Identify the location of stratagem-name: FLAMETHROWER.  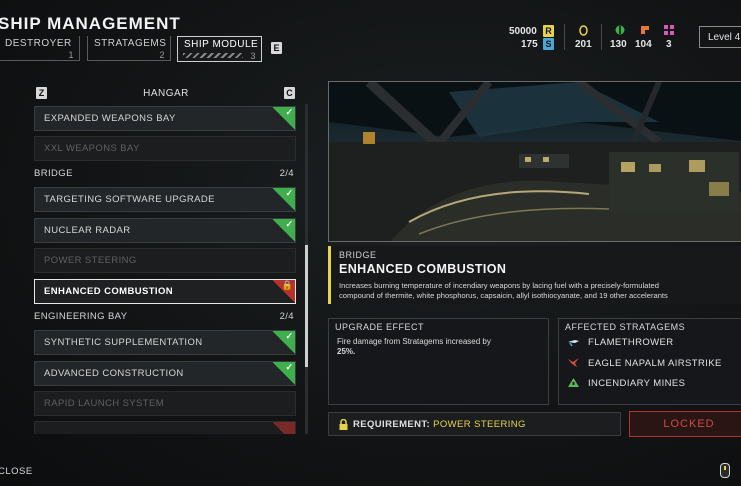
(631, 342).